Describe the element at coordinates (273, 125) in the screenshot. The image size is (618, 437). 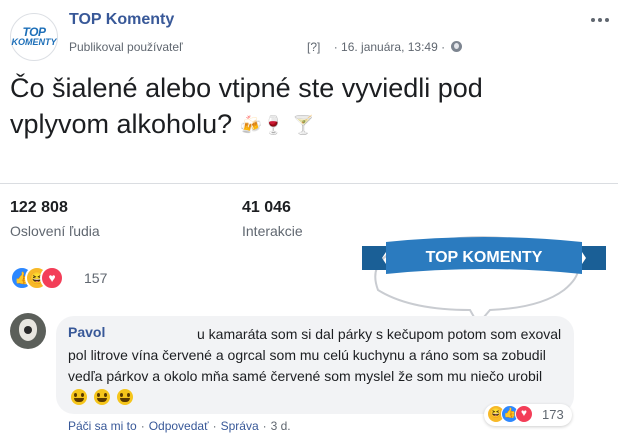
I see `wine-glass-emoji: 🍷` at that location.